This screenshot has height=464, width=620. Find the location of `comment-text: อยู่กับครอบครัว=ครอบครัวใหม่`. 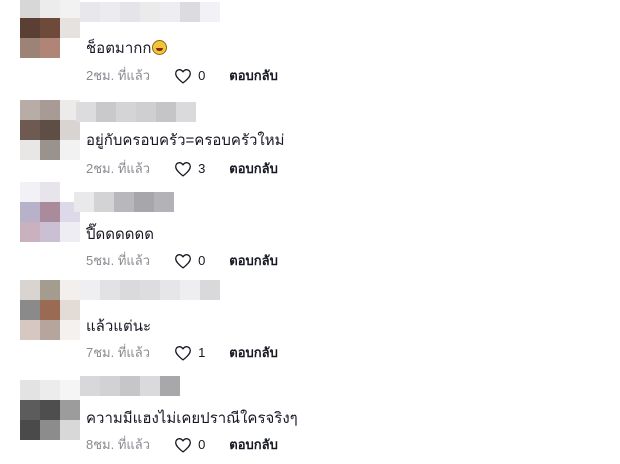

comment-text: อยู่กับครอบครัว=ครอบครัวใหม่ is located at coordinates (185, 140).